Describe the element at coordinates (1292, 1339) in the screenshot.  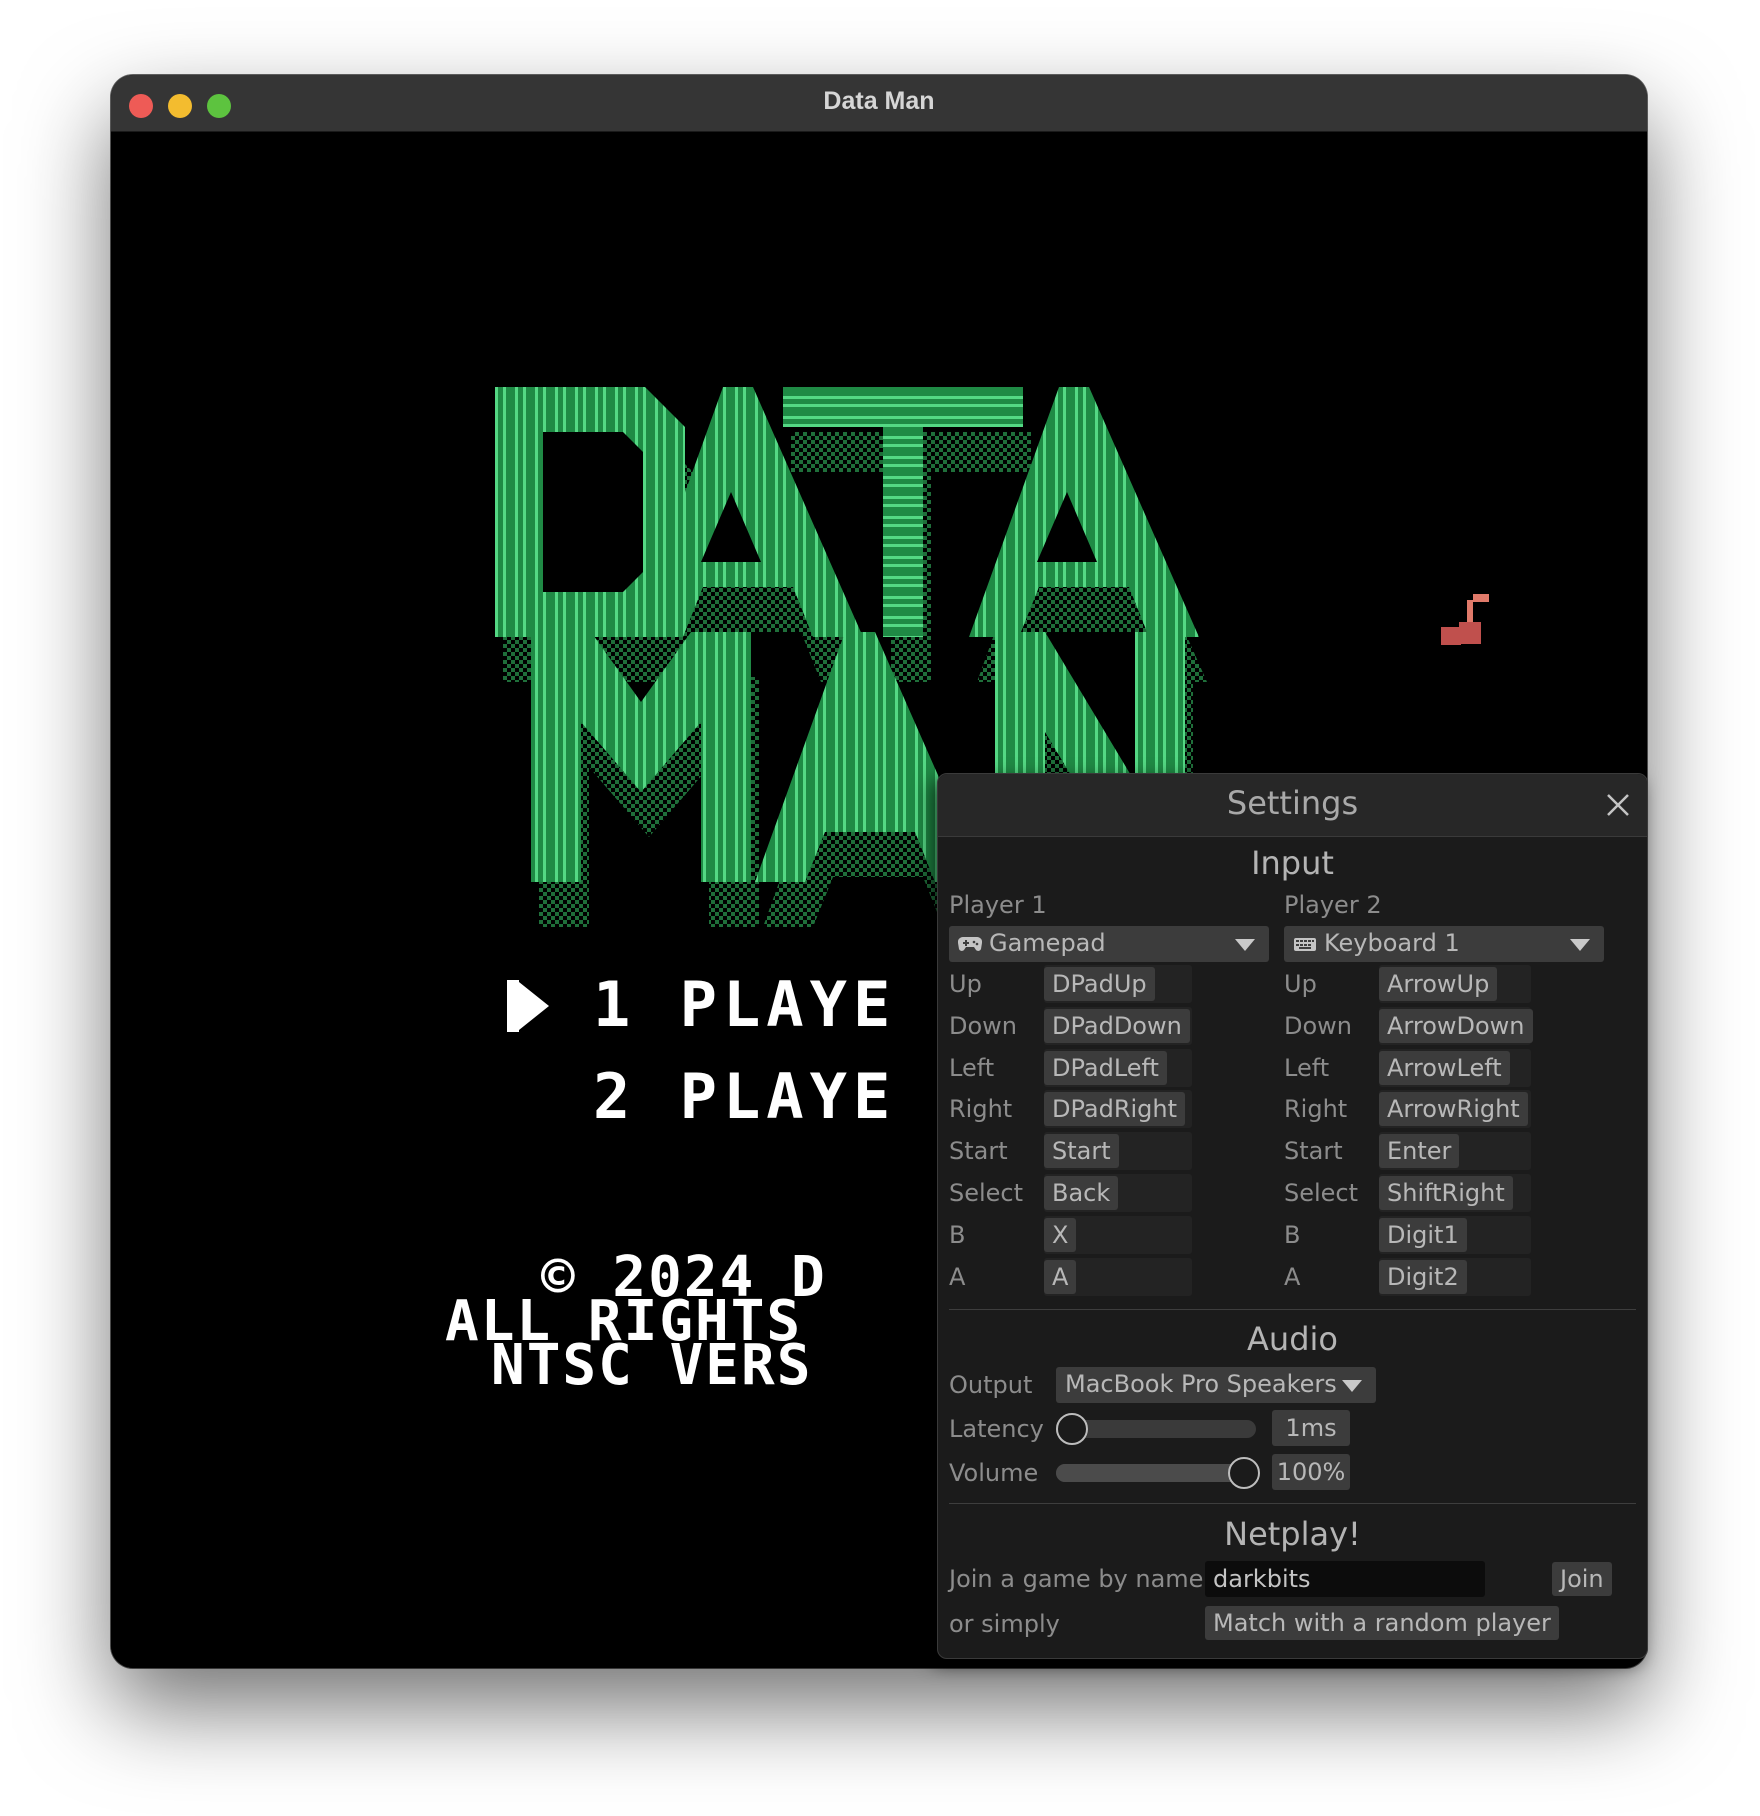
I see `audio-section-title: Audio` at that location.